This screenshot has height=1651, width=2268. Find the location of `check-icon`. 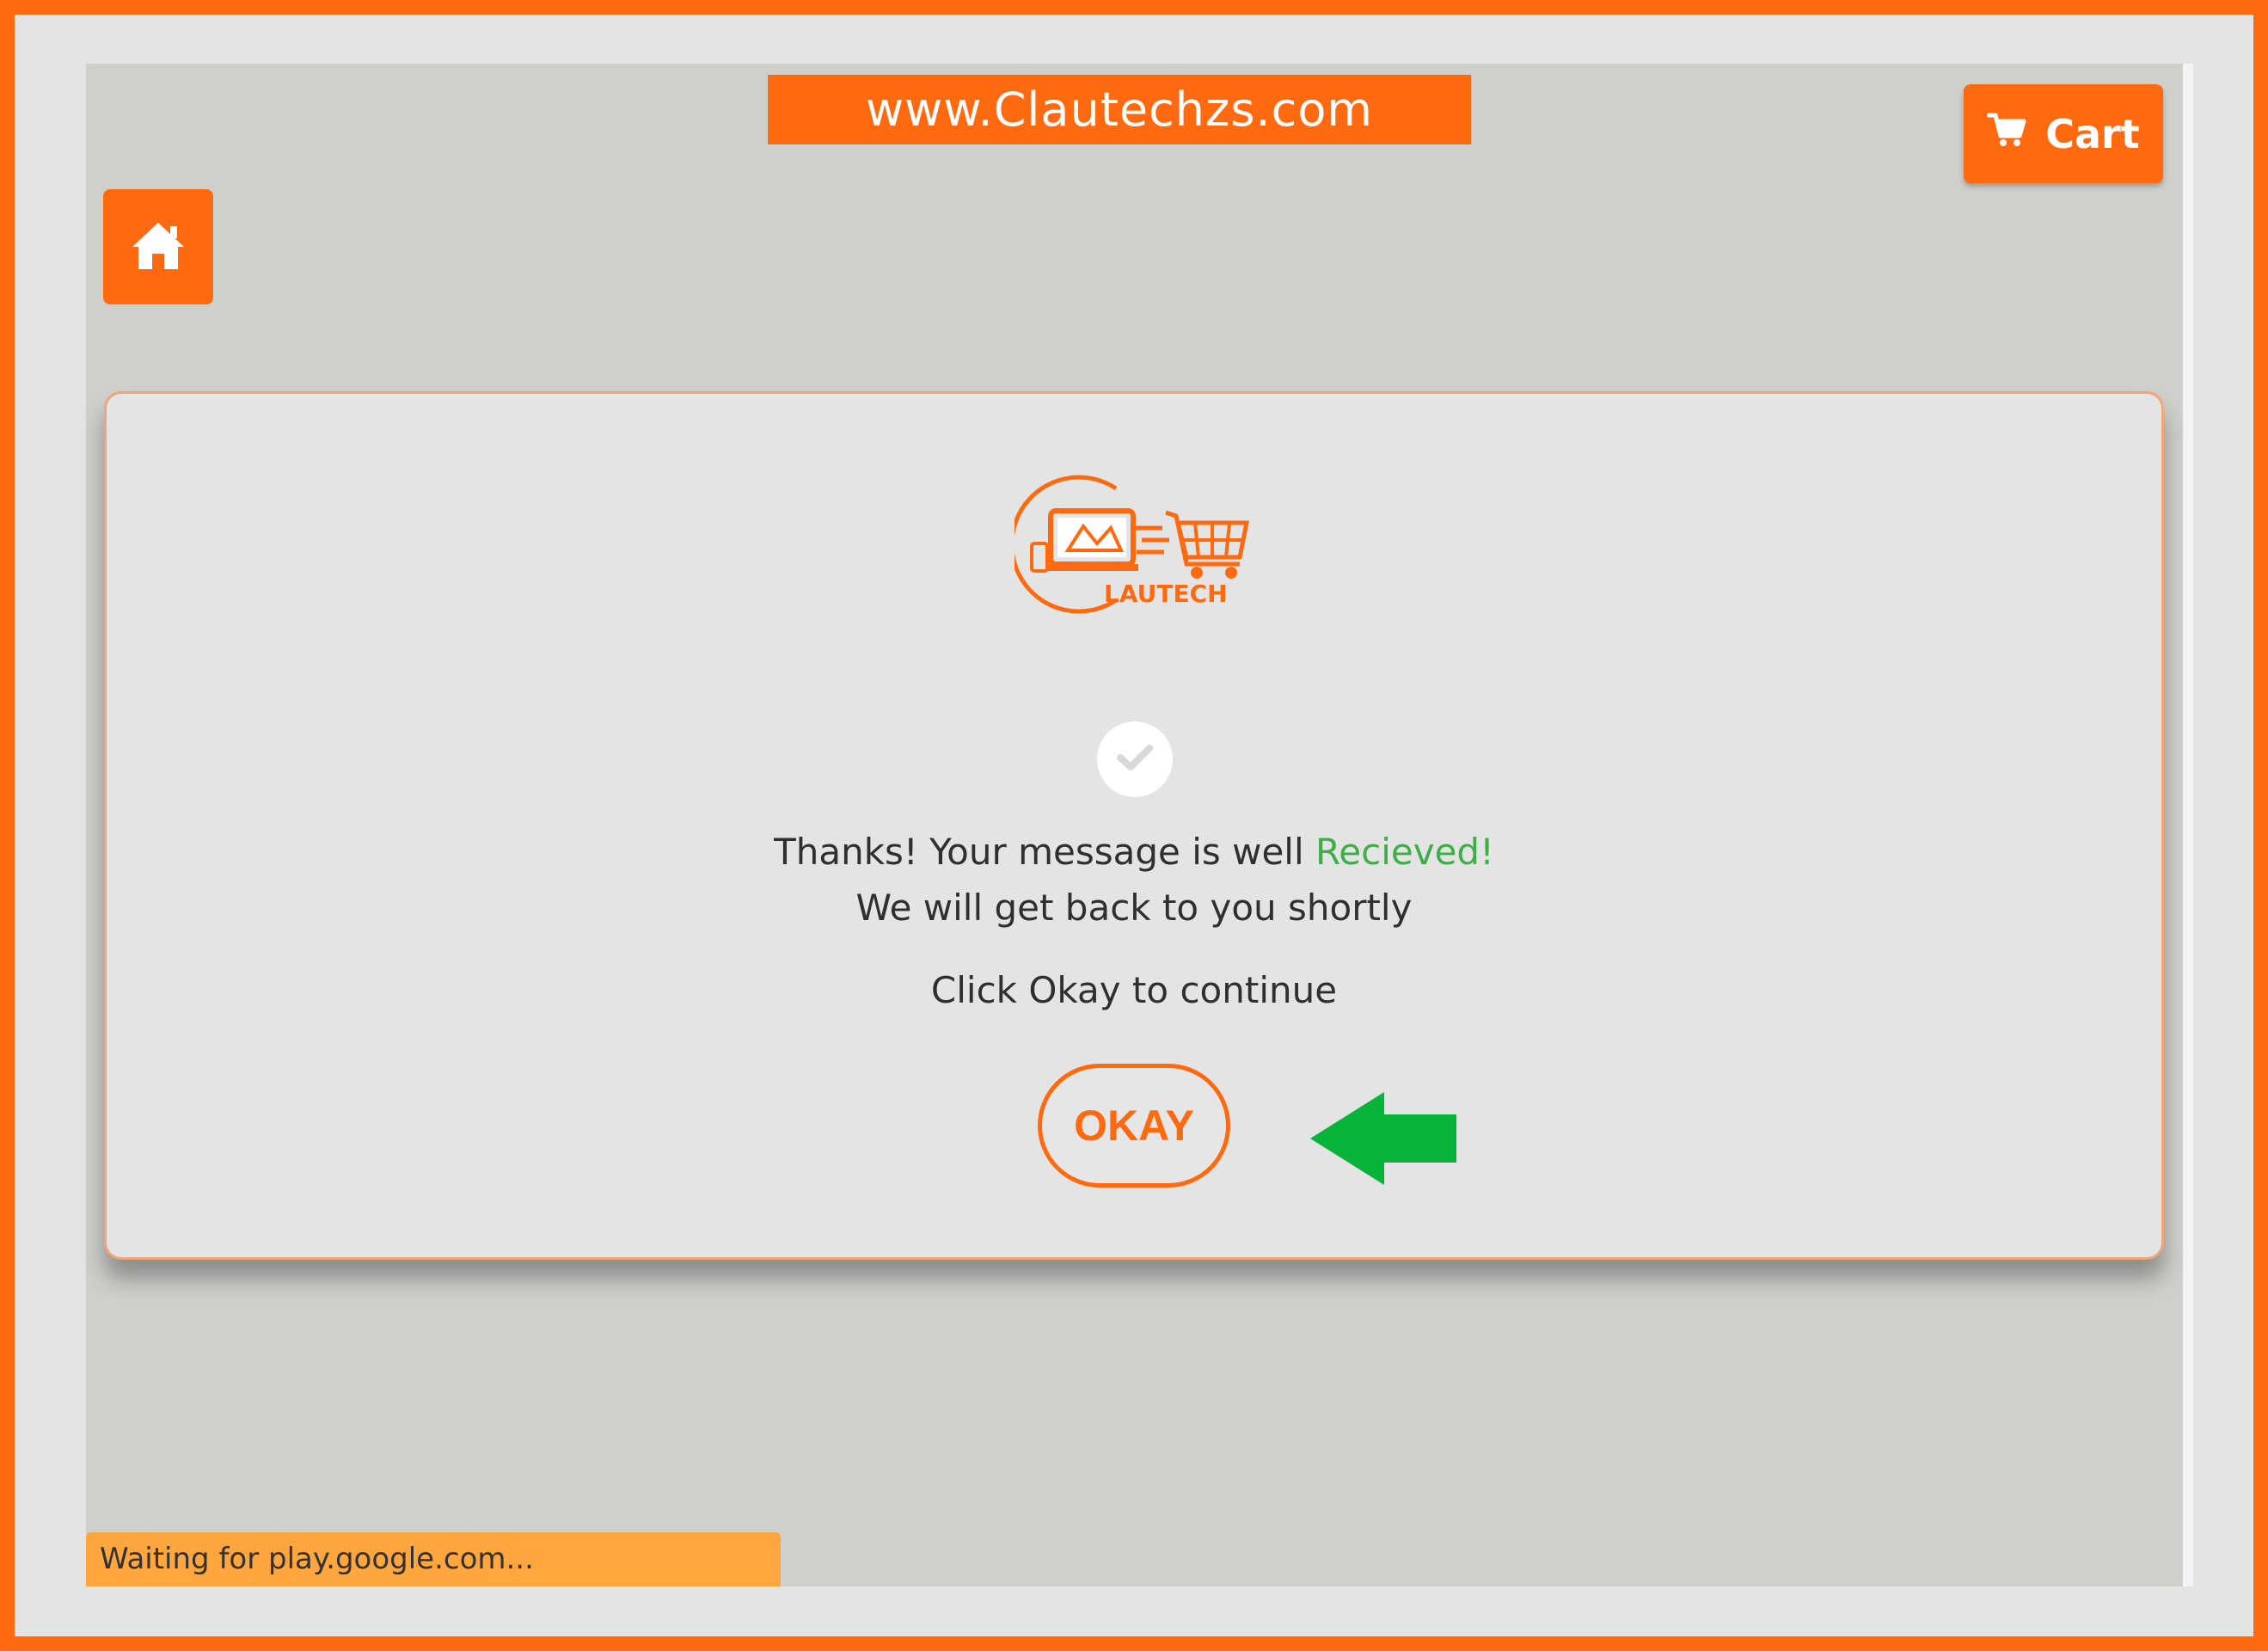

check-icon is located at coordinates (1135, 759).